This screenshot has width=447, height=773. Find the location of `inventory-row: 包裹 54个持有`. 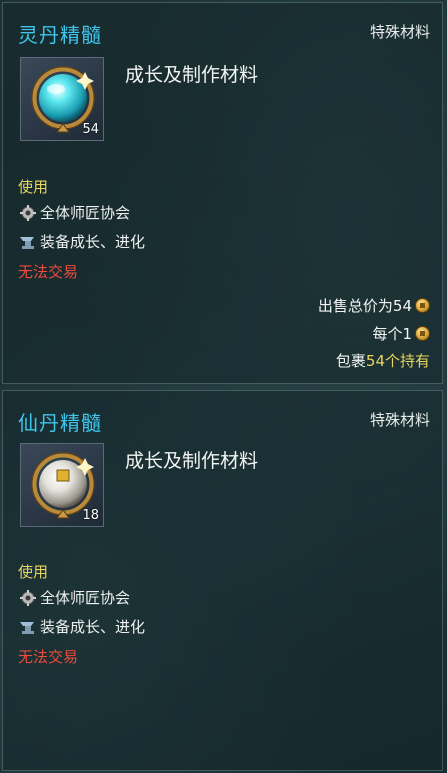

inventory-row: 包裹 54个持有 is located at coordinates (383, 360).